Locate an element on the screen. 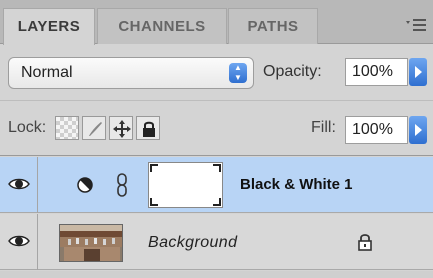  layer-name: Background is located at coordinates (192, 243).